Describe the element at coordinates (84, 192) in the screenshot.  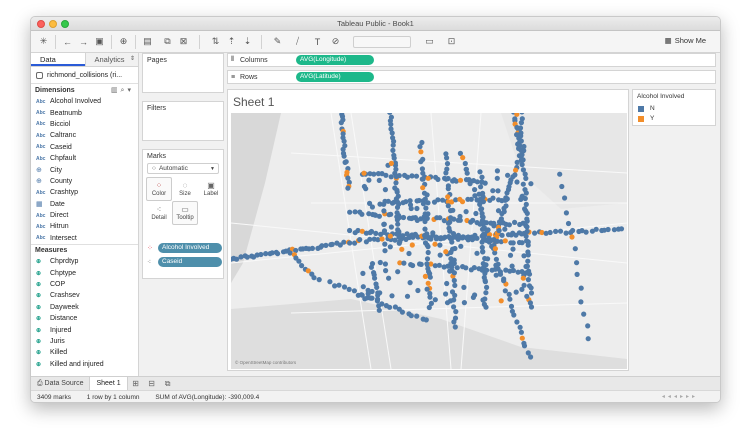
I see `dimension-item: Abc Crashtyp` at that location.